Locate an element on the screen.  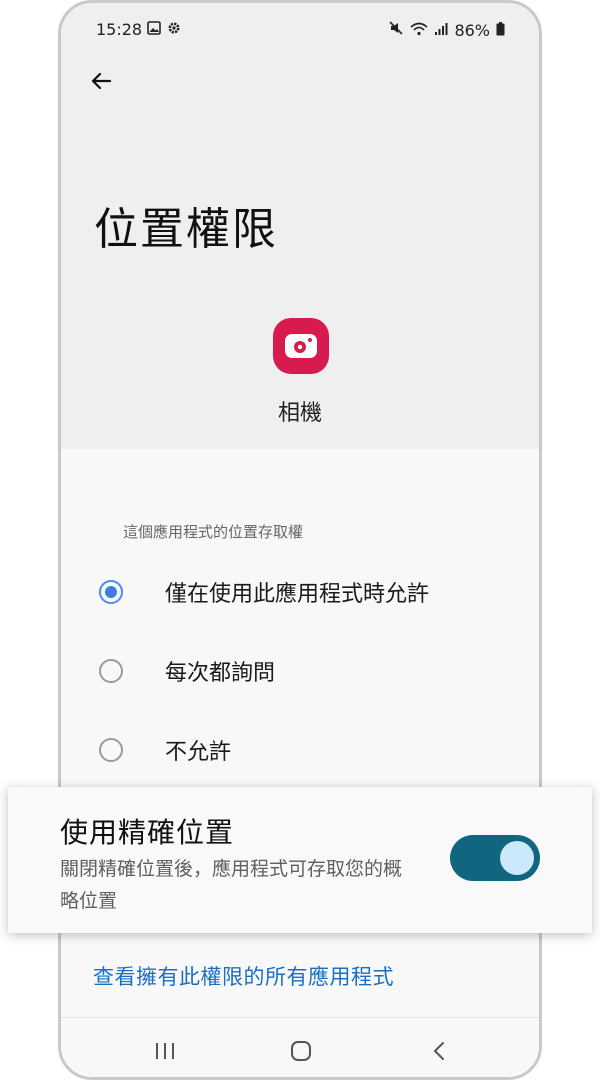
home-icon is located at coordinates (301, 1051).